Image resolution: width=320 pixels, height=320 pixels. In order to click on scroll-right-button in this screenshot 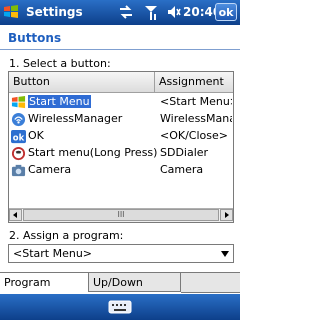, I will do `click(226, 215)`.